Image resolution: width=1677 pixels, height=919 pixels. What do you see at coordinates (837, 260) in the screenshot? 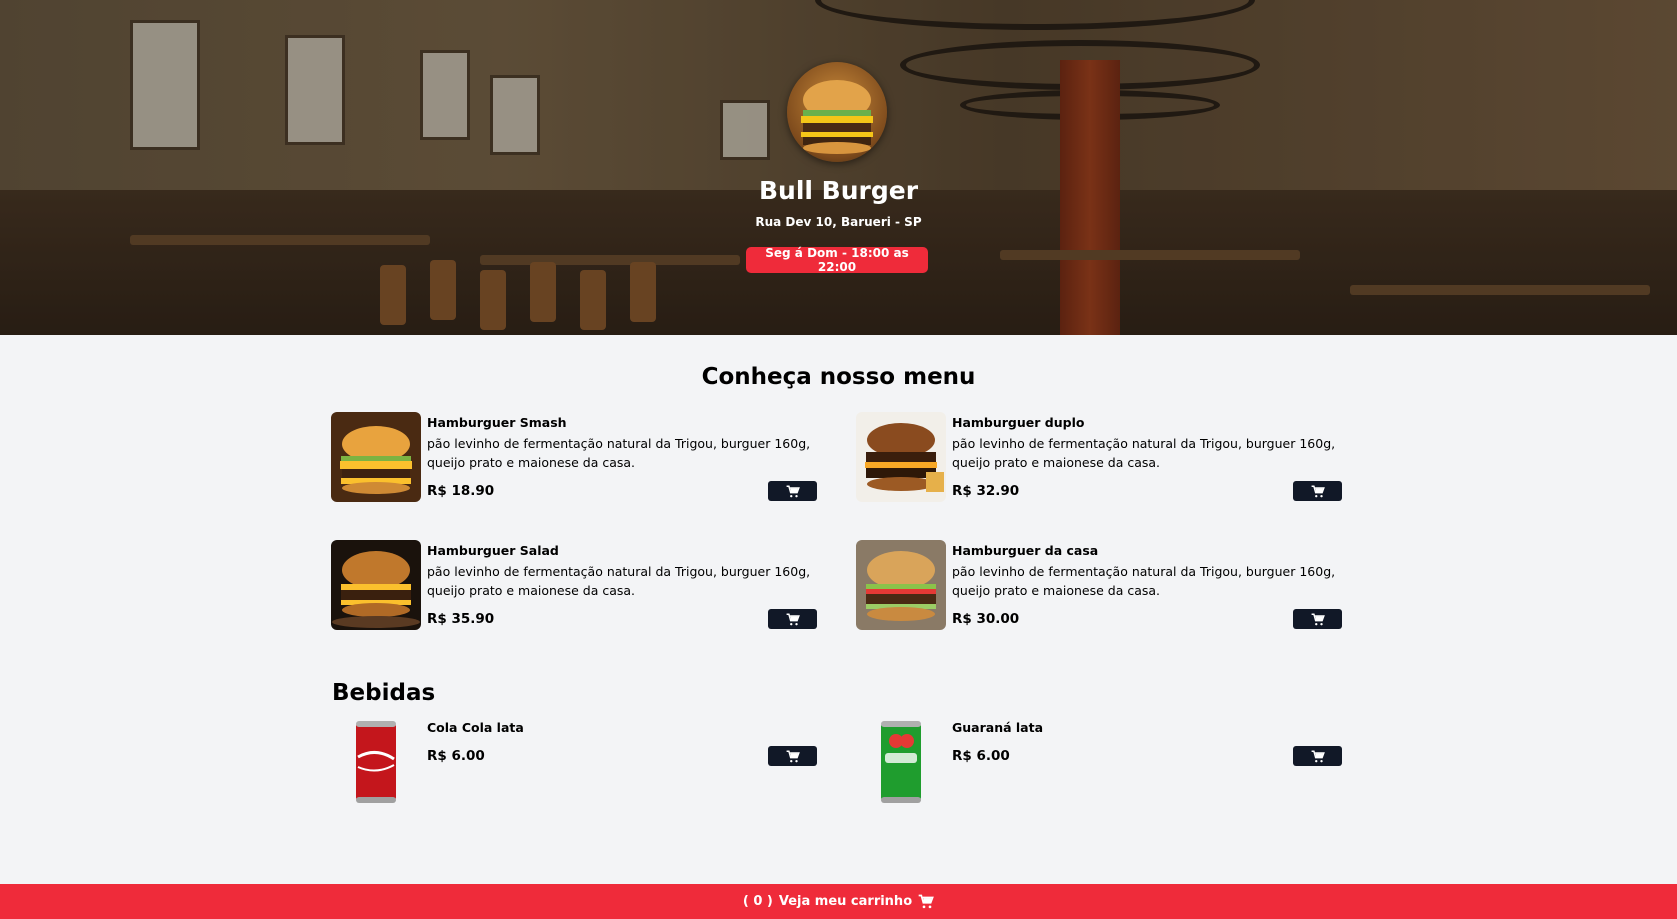
I see `opening-hours-badge: Seg á Dom - 18:00 as 22:00` at bounding box center [837, 260].